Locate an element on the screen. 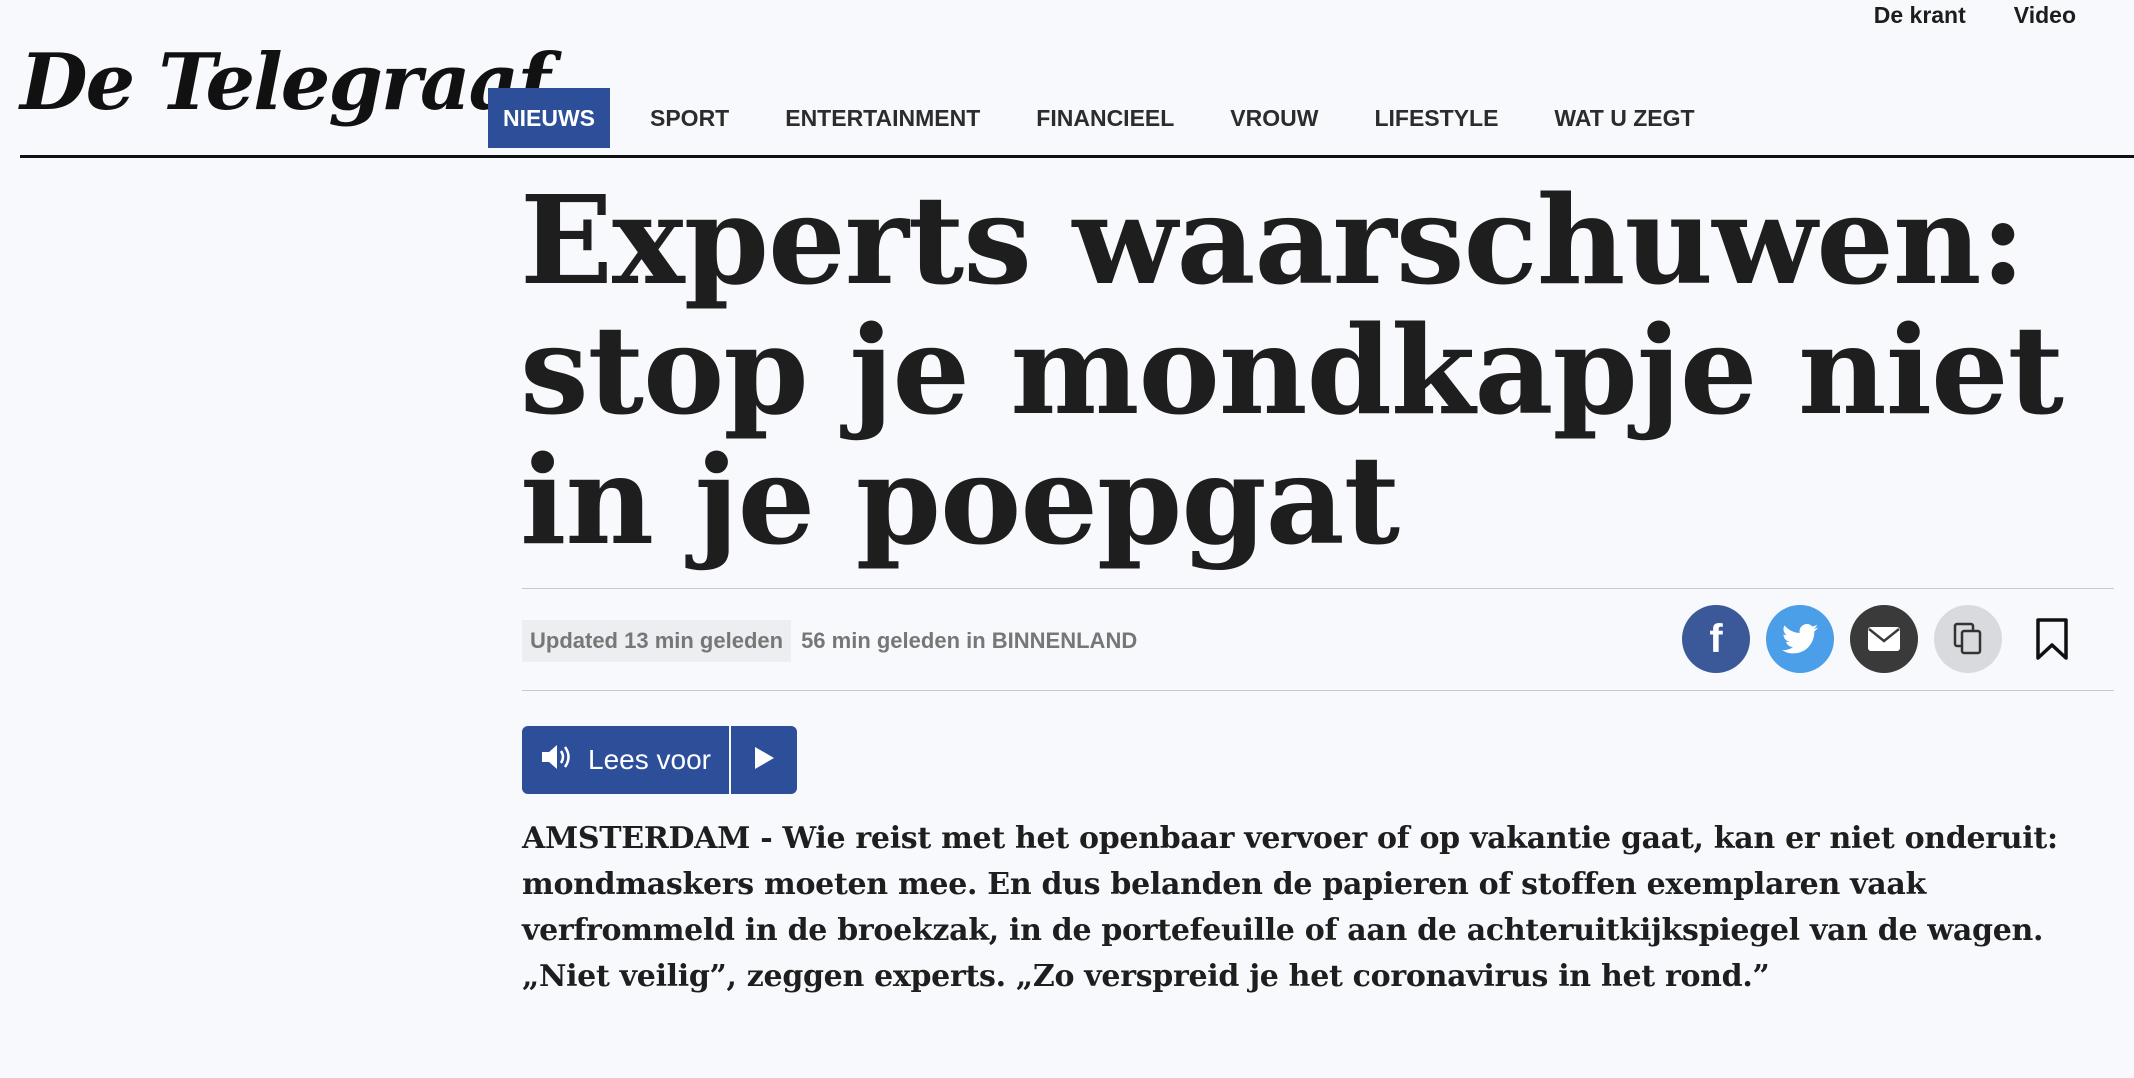  facebook-icon: f is located at coordinates (1716, 639).